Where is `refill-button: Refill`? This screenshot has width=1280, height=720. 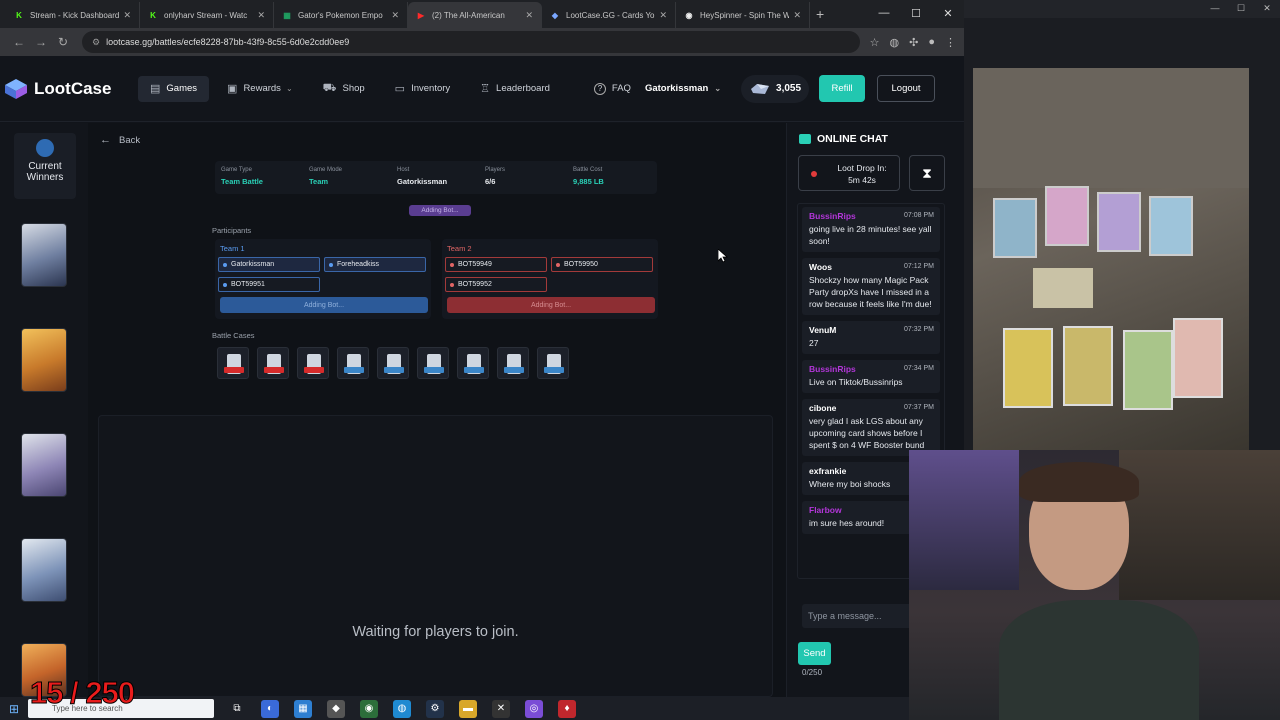 refill-button: Refill is located at coordinates (842, 88).